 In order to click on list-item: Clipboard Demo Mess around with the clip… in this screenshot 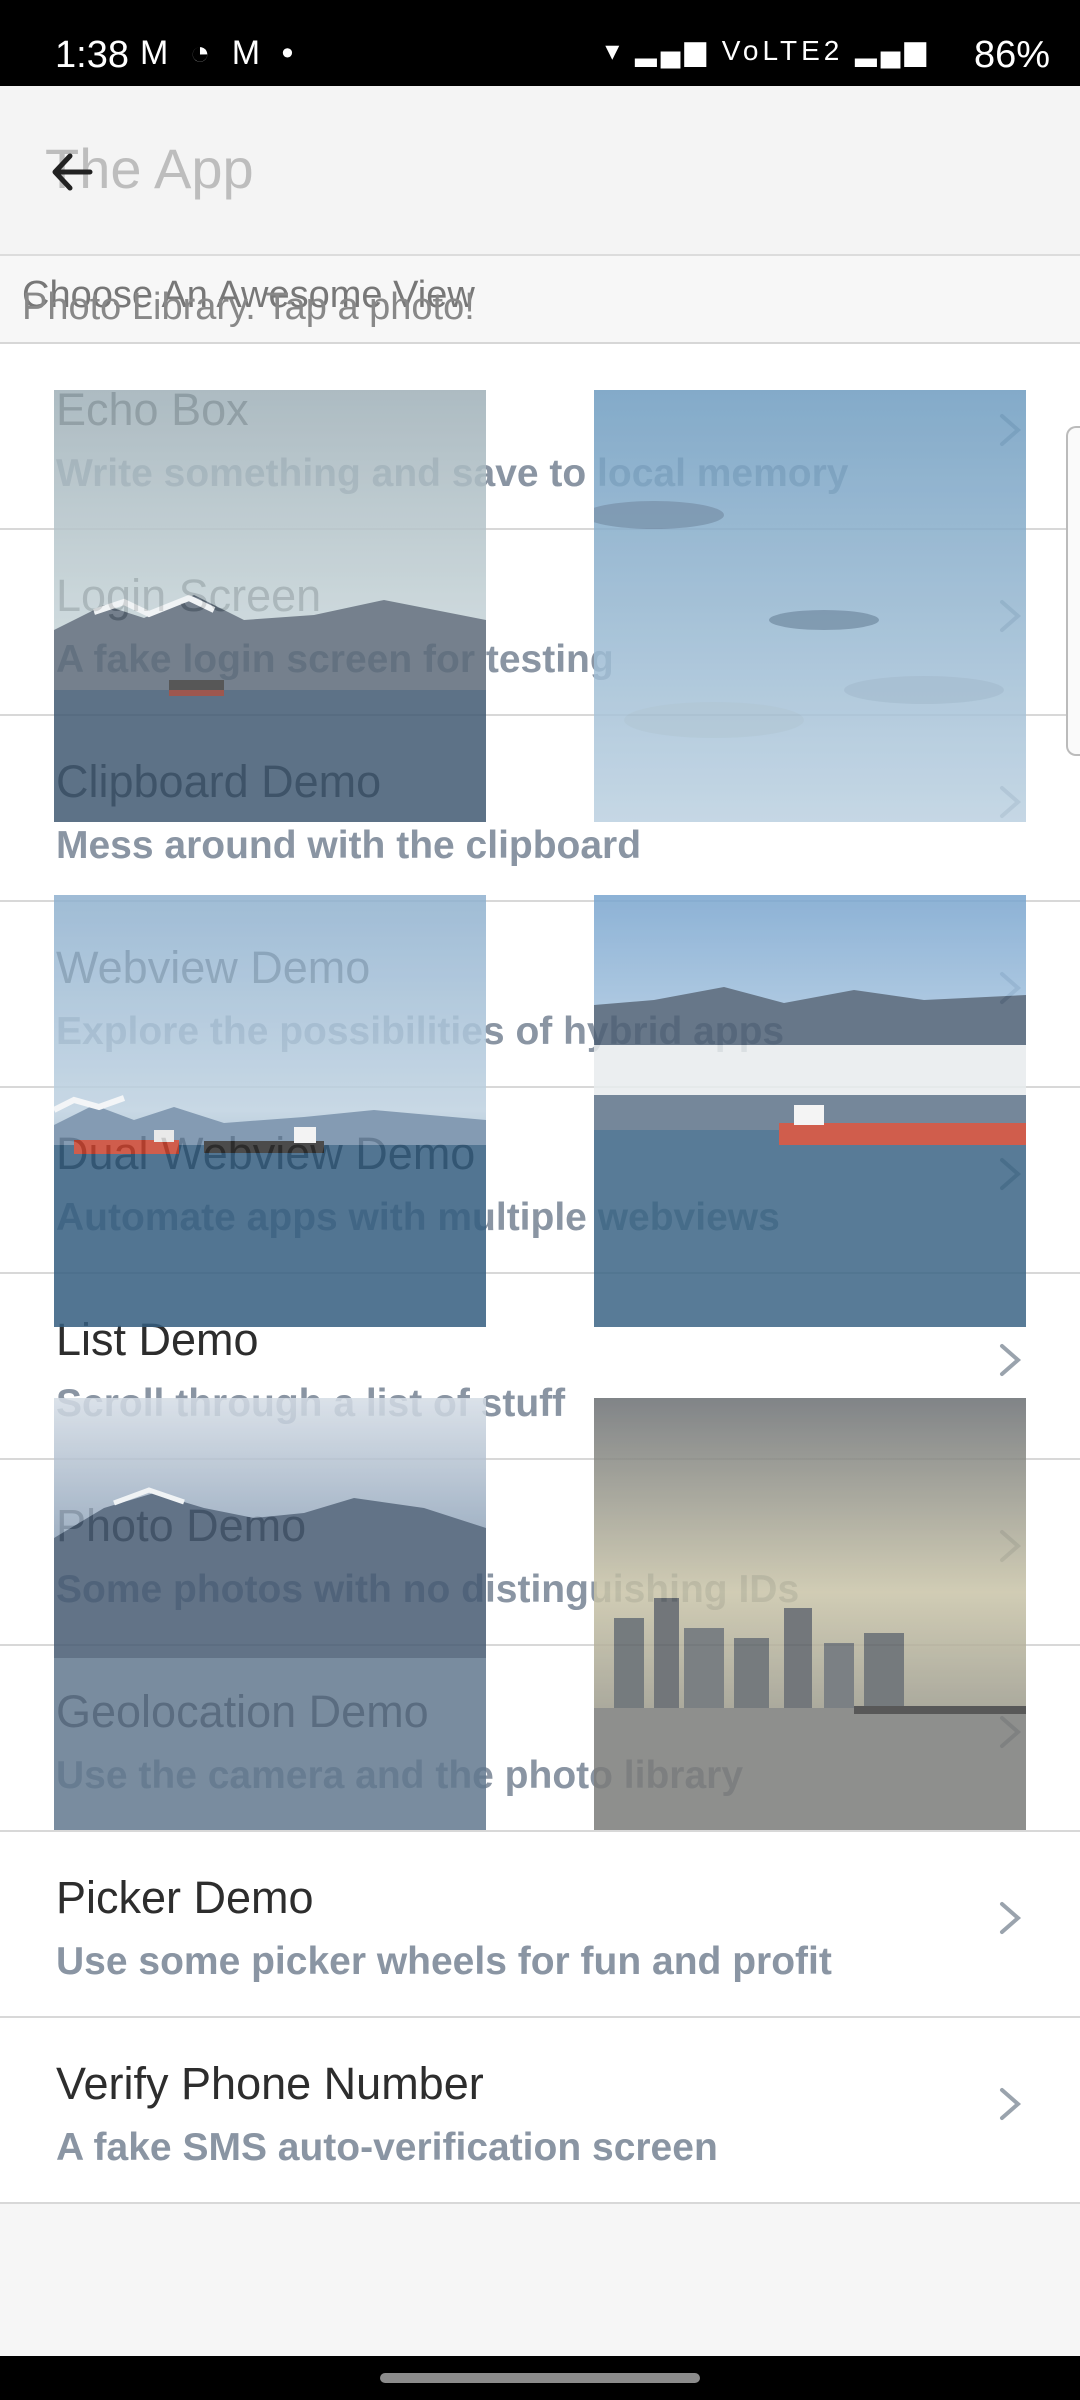, I will do `click(540, 809)`.